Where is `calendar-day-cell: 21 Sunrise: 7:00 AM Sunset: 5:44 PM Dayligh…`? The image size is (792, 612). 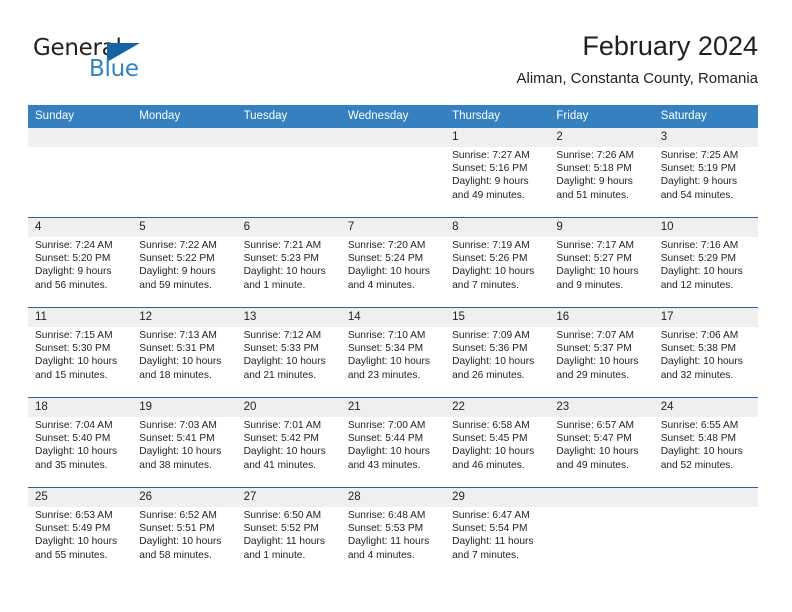
calendar-day-cell: 21 Sunrise: 7:00 AM Sunset: 5:44 PM Dayligh… is located at coordinates (393, 442).